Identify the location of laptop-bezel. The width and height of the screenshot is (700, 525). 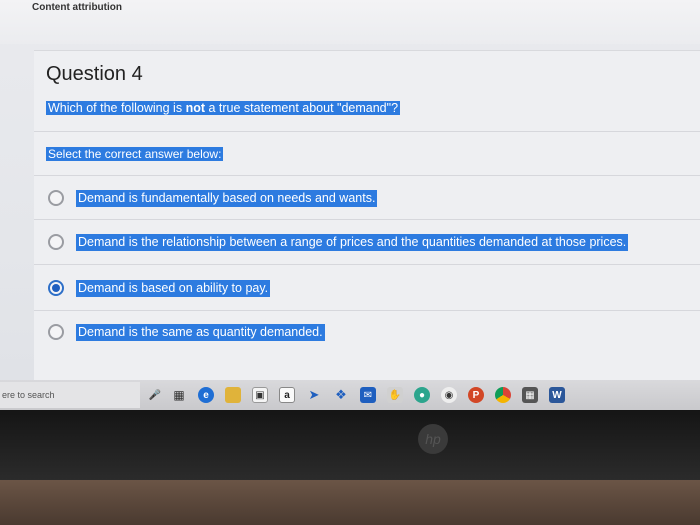
(350, 445).